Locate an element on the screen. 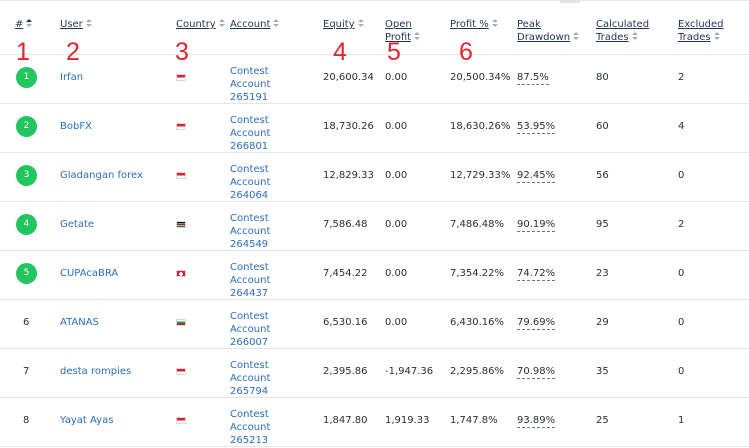 This screenshot has width=749, height=448. equity-value: 7,454.22 is located at coordinates (345, 273).